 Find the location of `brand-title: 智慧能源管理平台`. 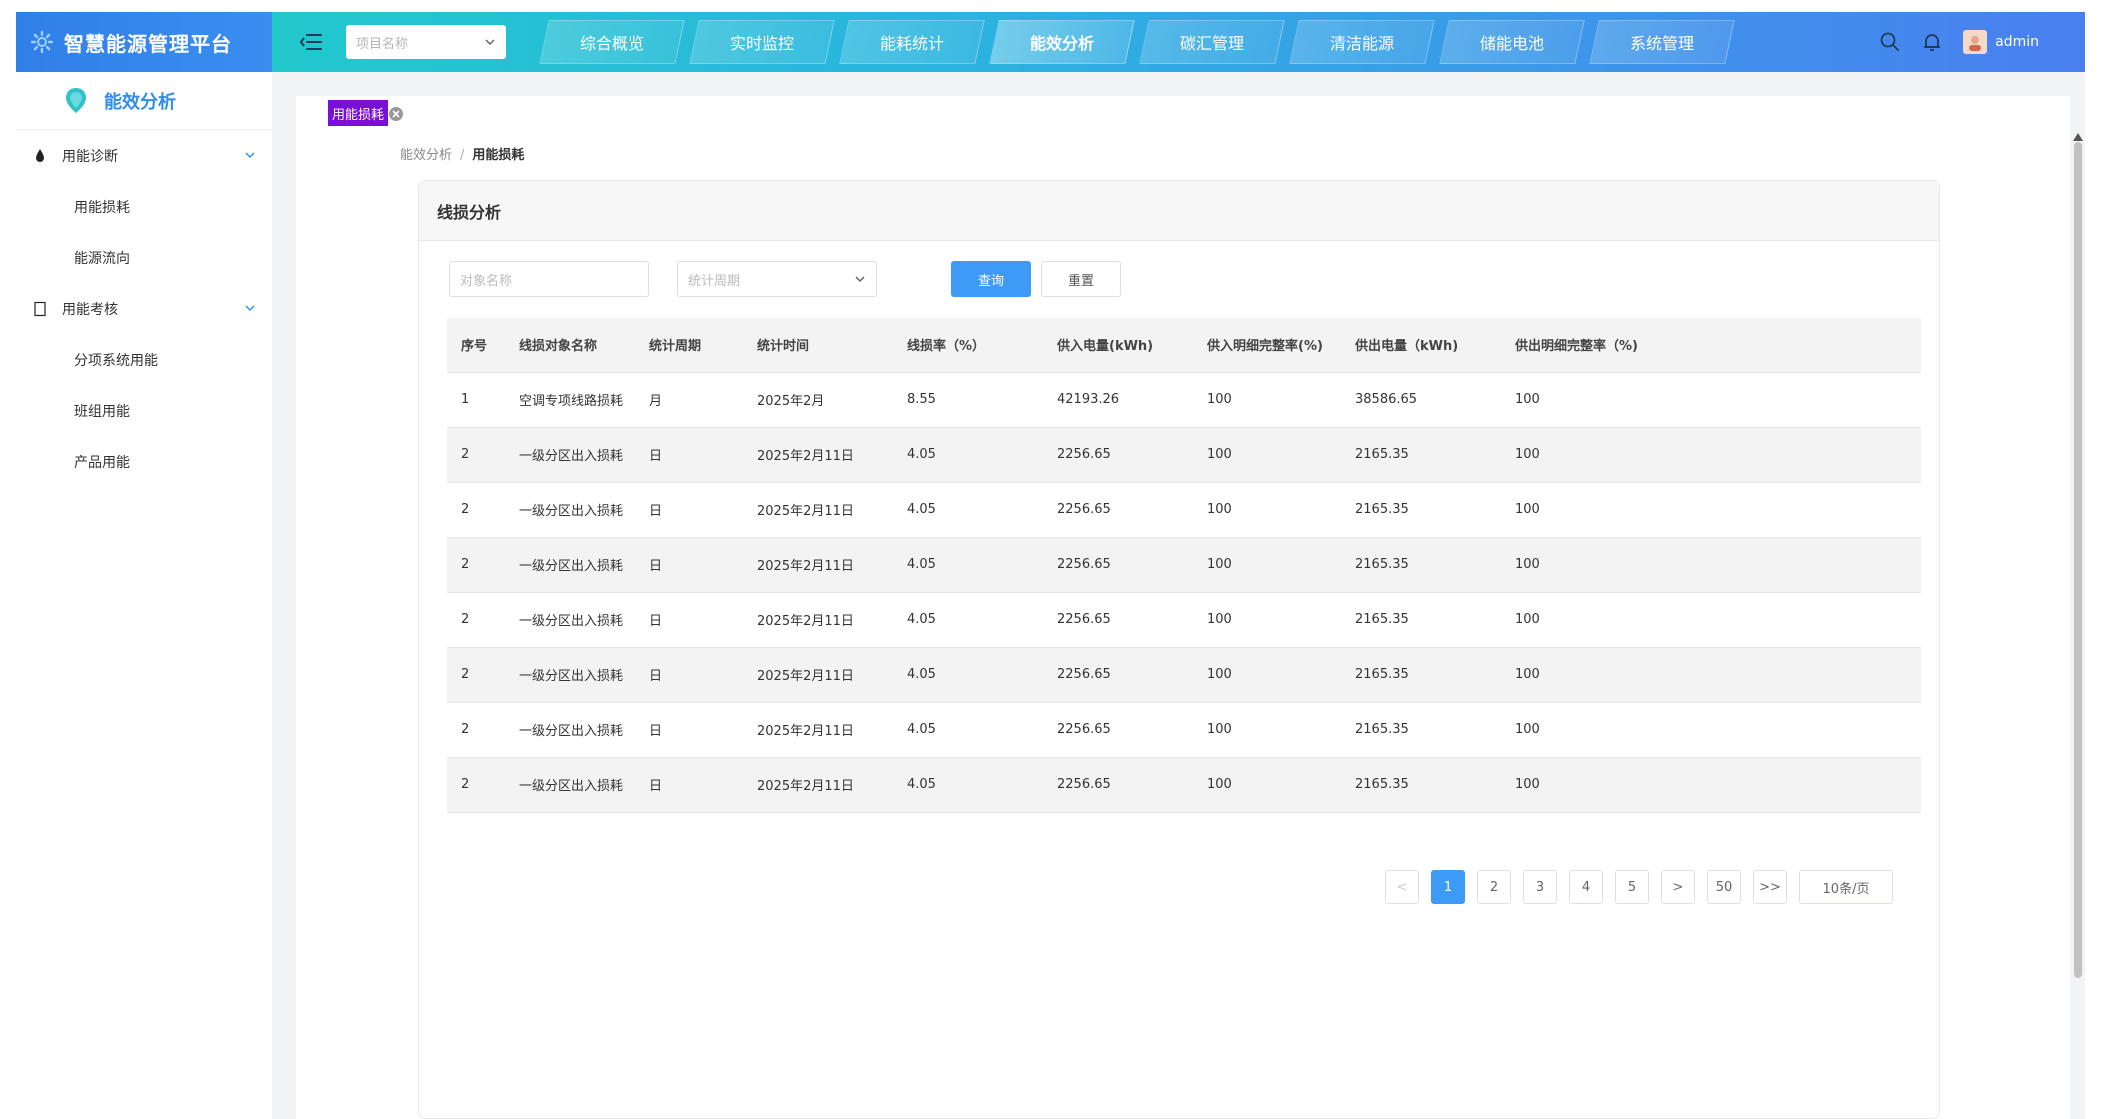

brand-title: 智慧能源管理平台 is located at coordinates (148, 43).